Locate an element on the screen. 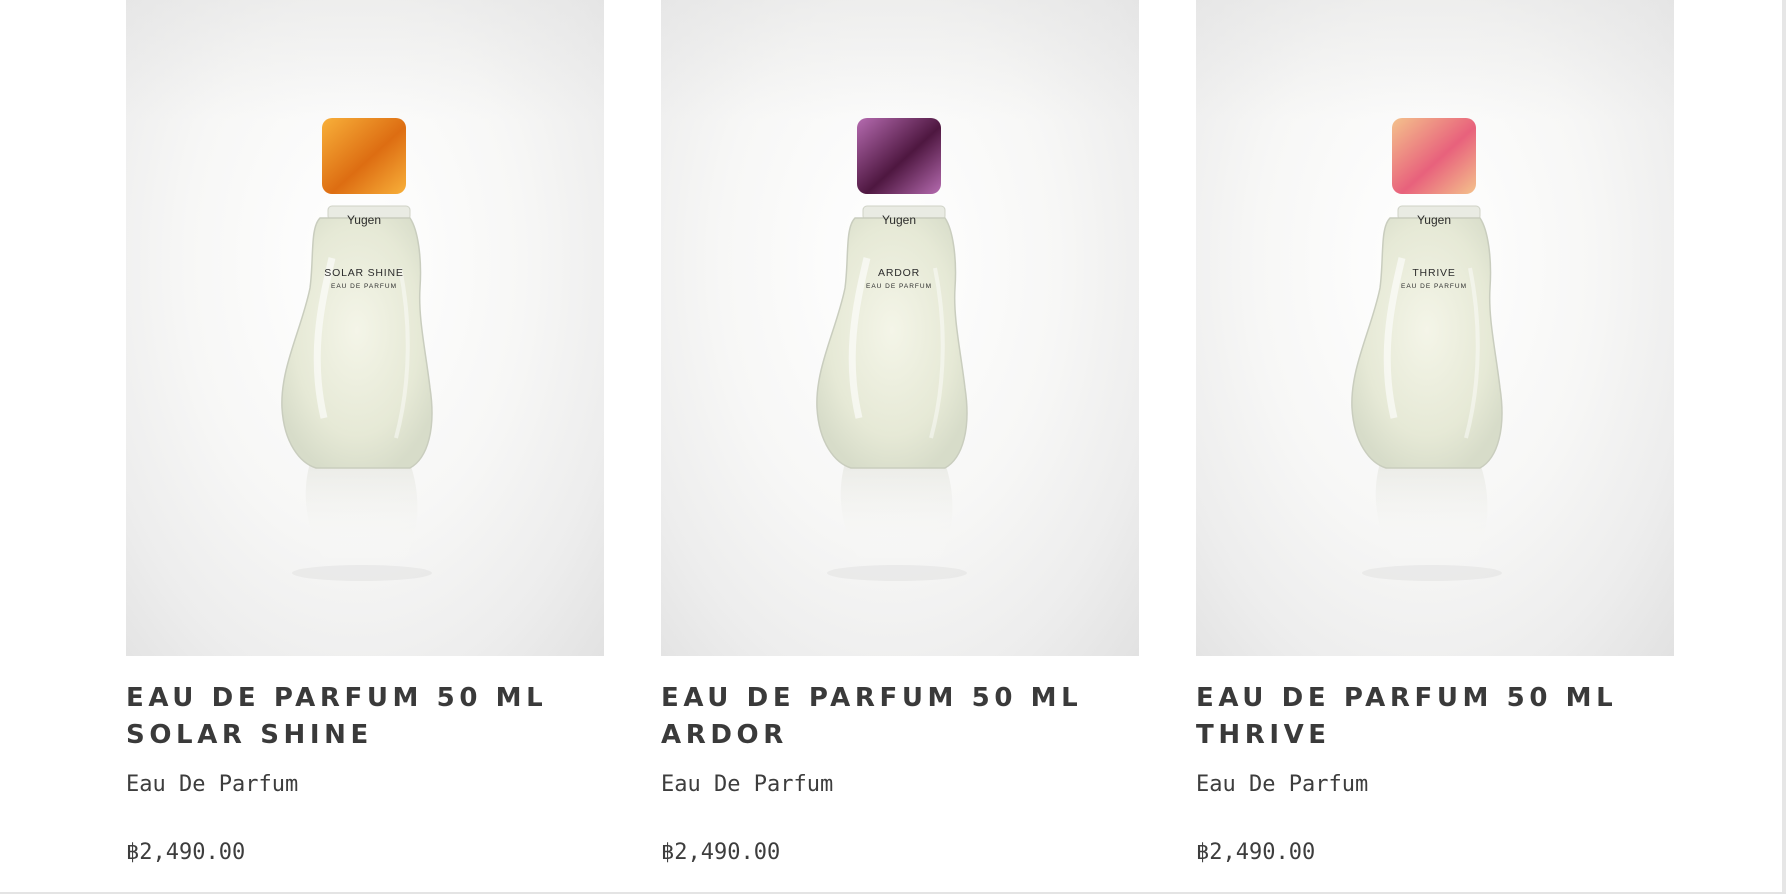  svg-text: ARDOR is located at coordinates (899, 273).